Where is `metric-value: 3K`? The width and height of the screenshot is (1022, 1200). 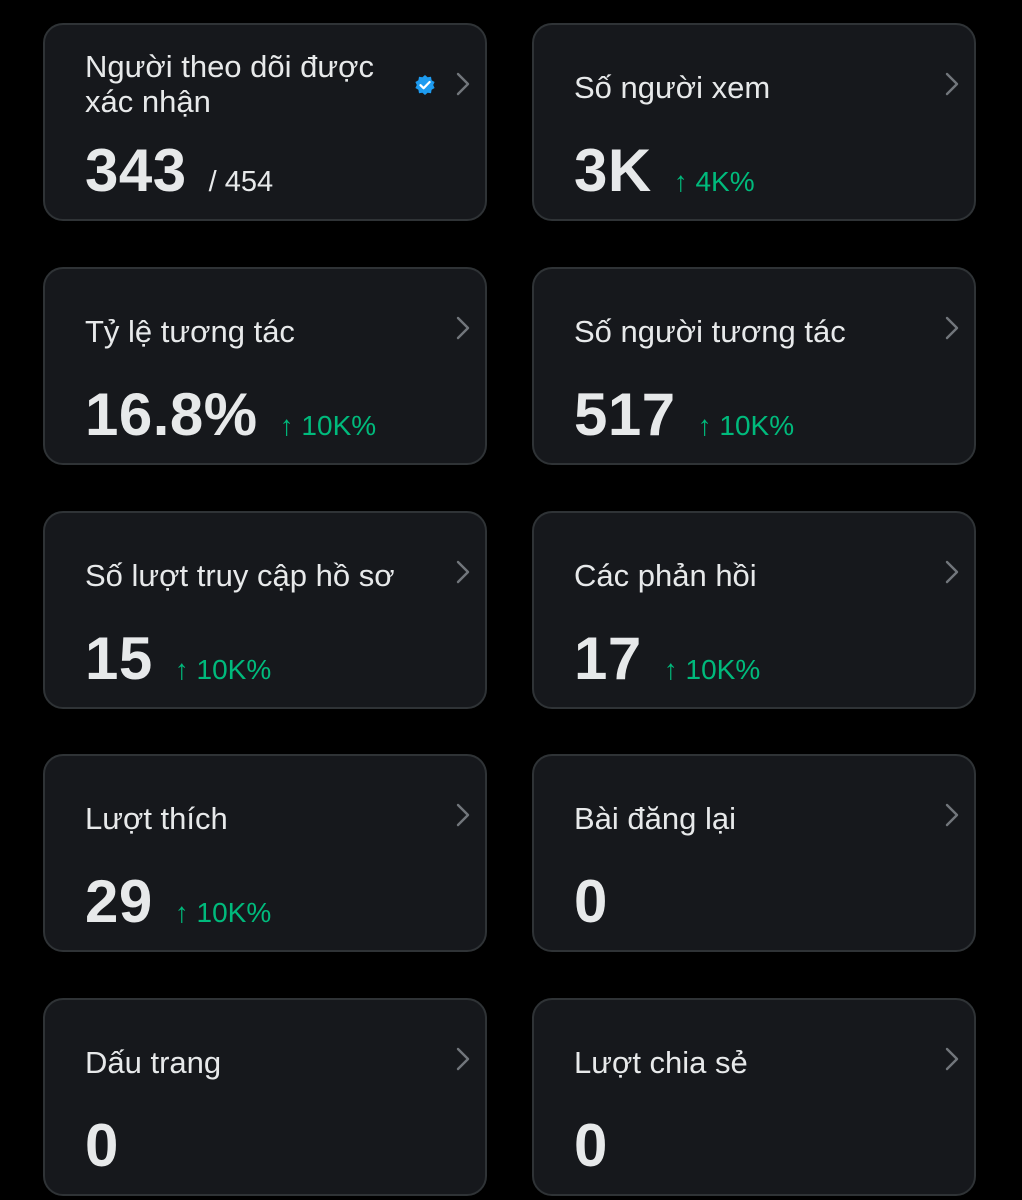
metric-value: 3K is located at coordinates (613, 170).